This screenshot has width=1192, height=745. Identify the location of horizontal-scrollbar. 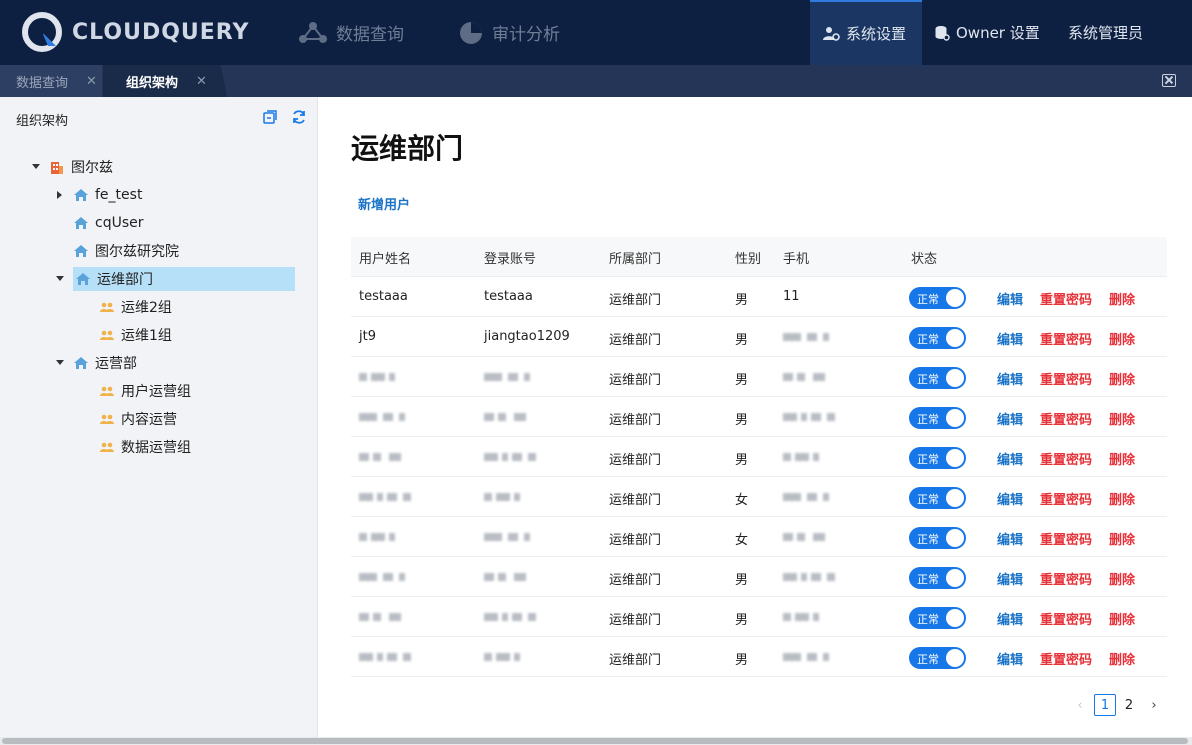
(596, 741).